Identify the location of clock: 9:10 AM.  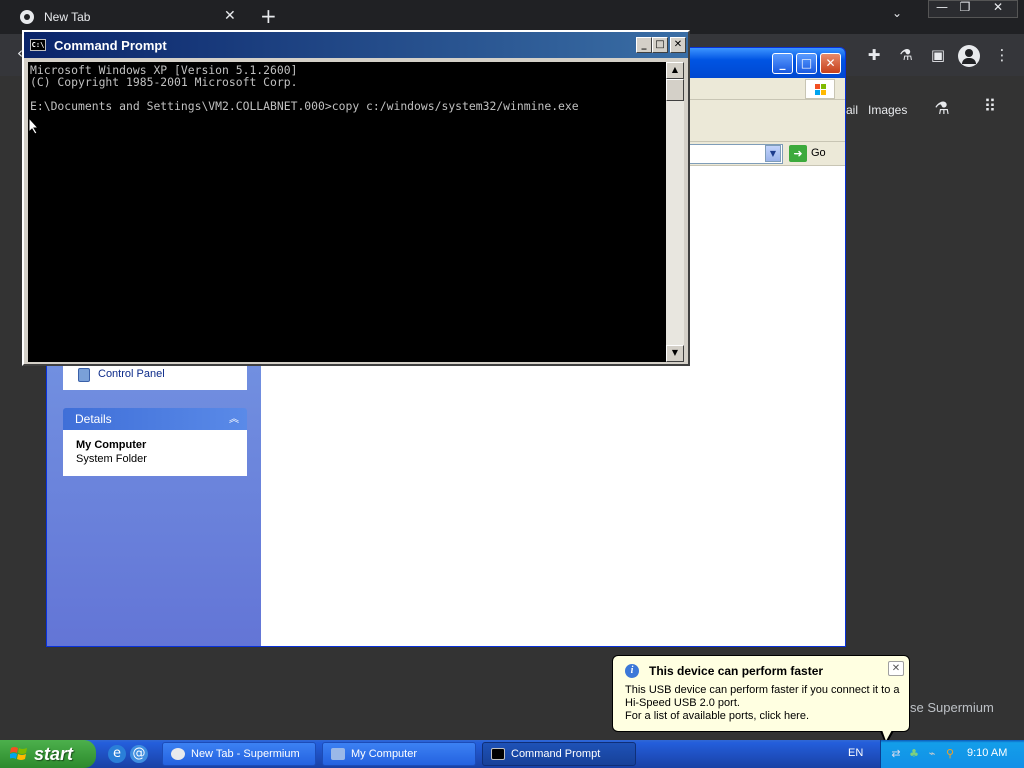
(987, 753).